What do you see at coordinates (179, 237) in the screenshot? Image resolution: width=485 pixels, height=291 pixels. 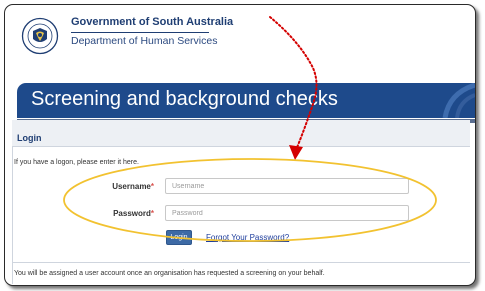 I see `login-button: Login` at bounding box center [179, 237].